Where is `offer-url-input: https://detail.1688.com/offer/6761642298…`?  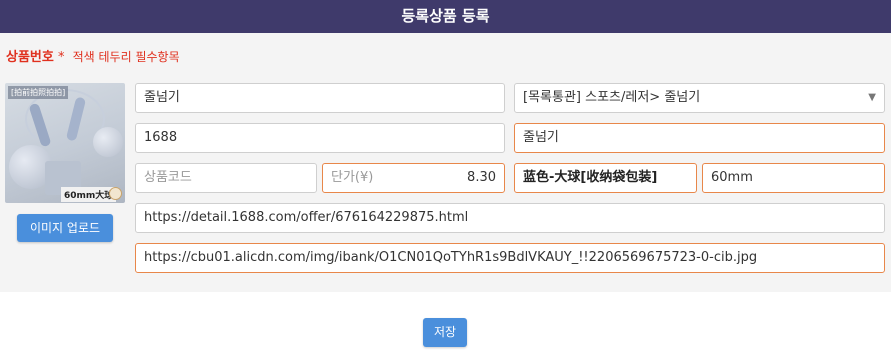
offer-url-input: https://detail.1688.com/offer/6761642298… is located at coordinates (510, 218).